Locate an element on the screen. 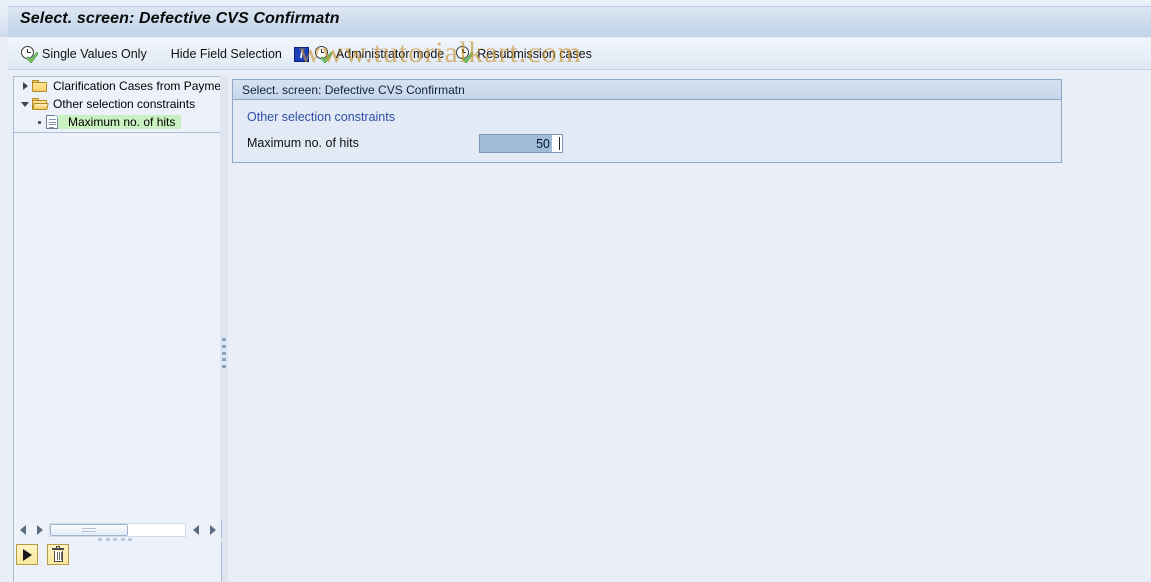 The image size is (1151, 582). panel-splitter is located at coordinates (224, 329).